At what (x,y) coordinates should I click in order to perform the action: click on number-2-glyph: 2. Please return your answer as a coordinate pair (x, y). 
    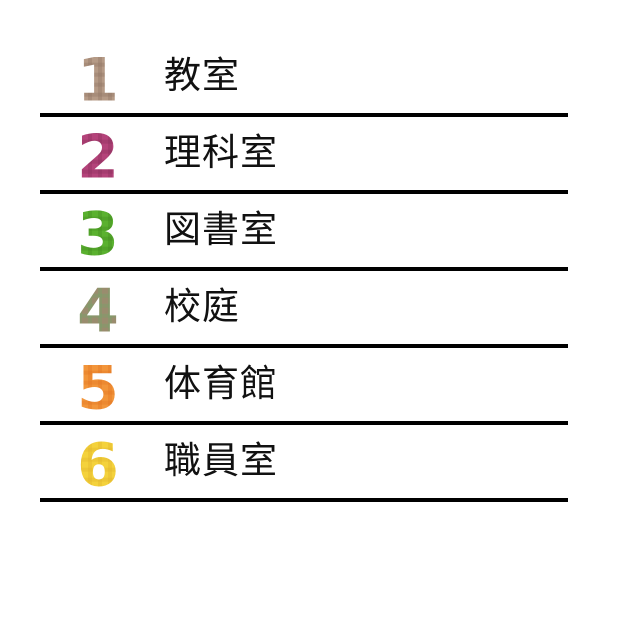
    Looking at the image, I should click on (98, 157).